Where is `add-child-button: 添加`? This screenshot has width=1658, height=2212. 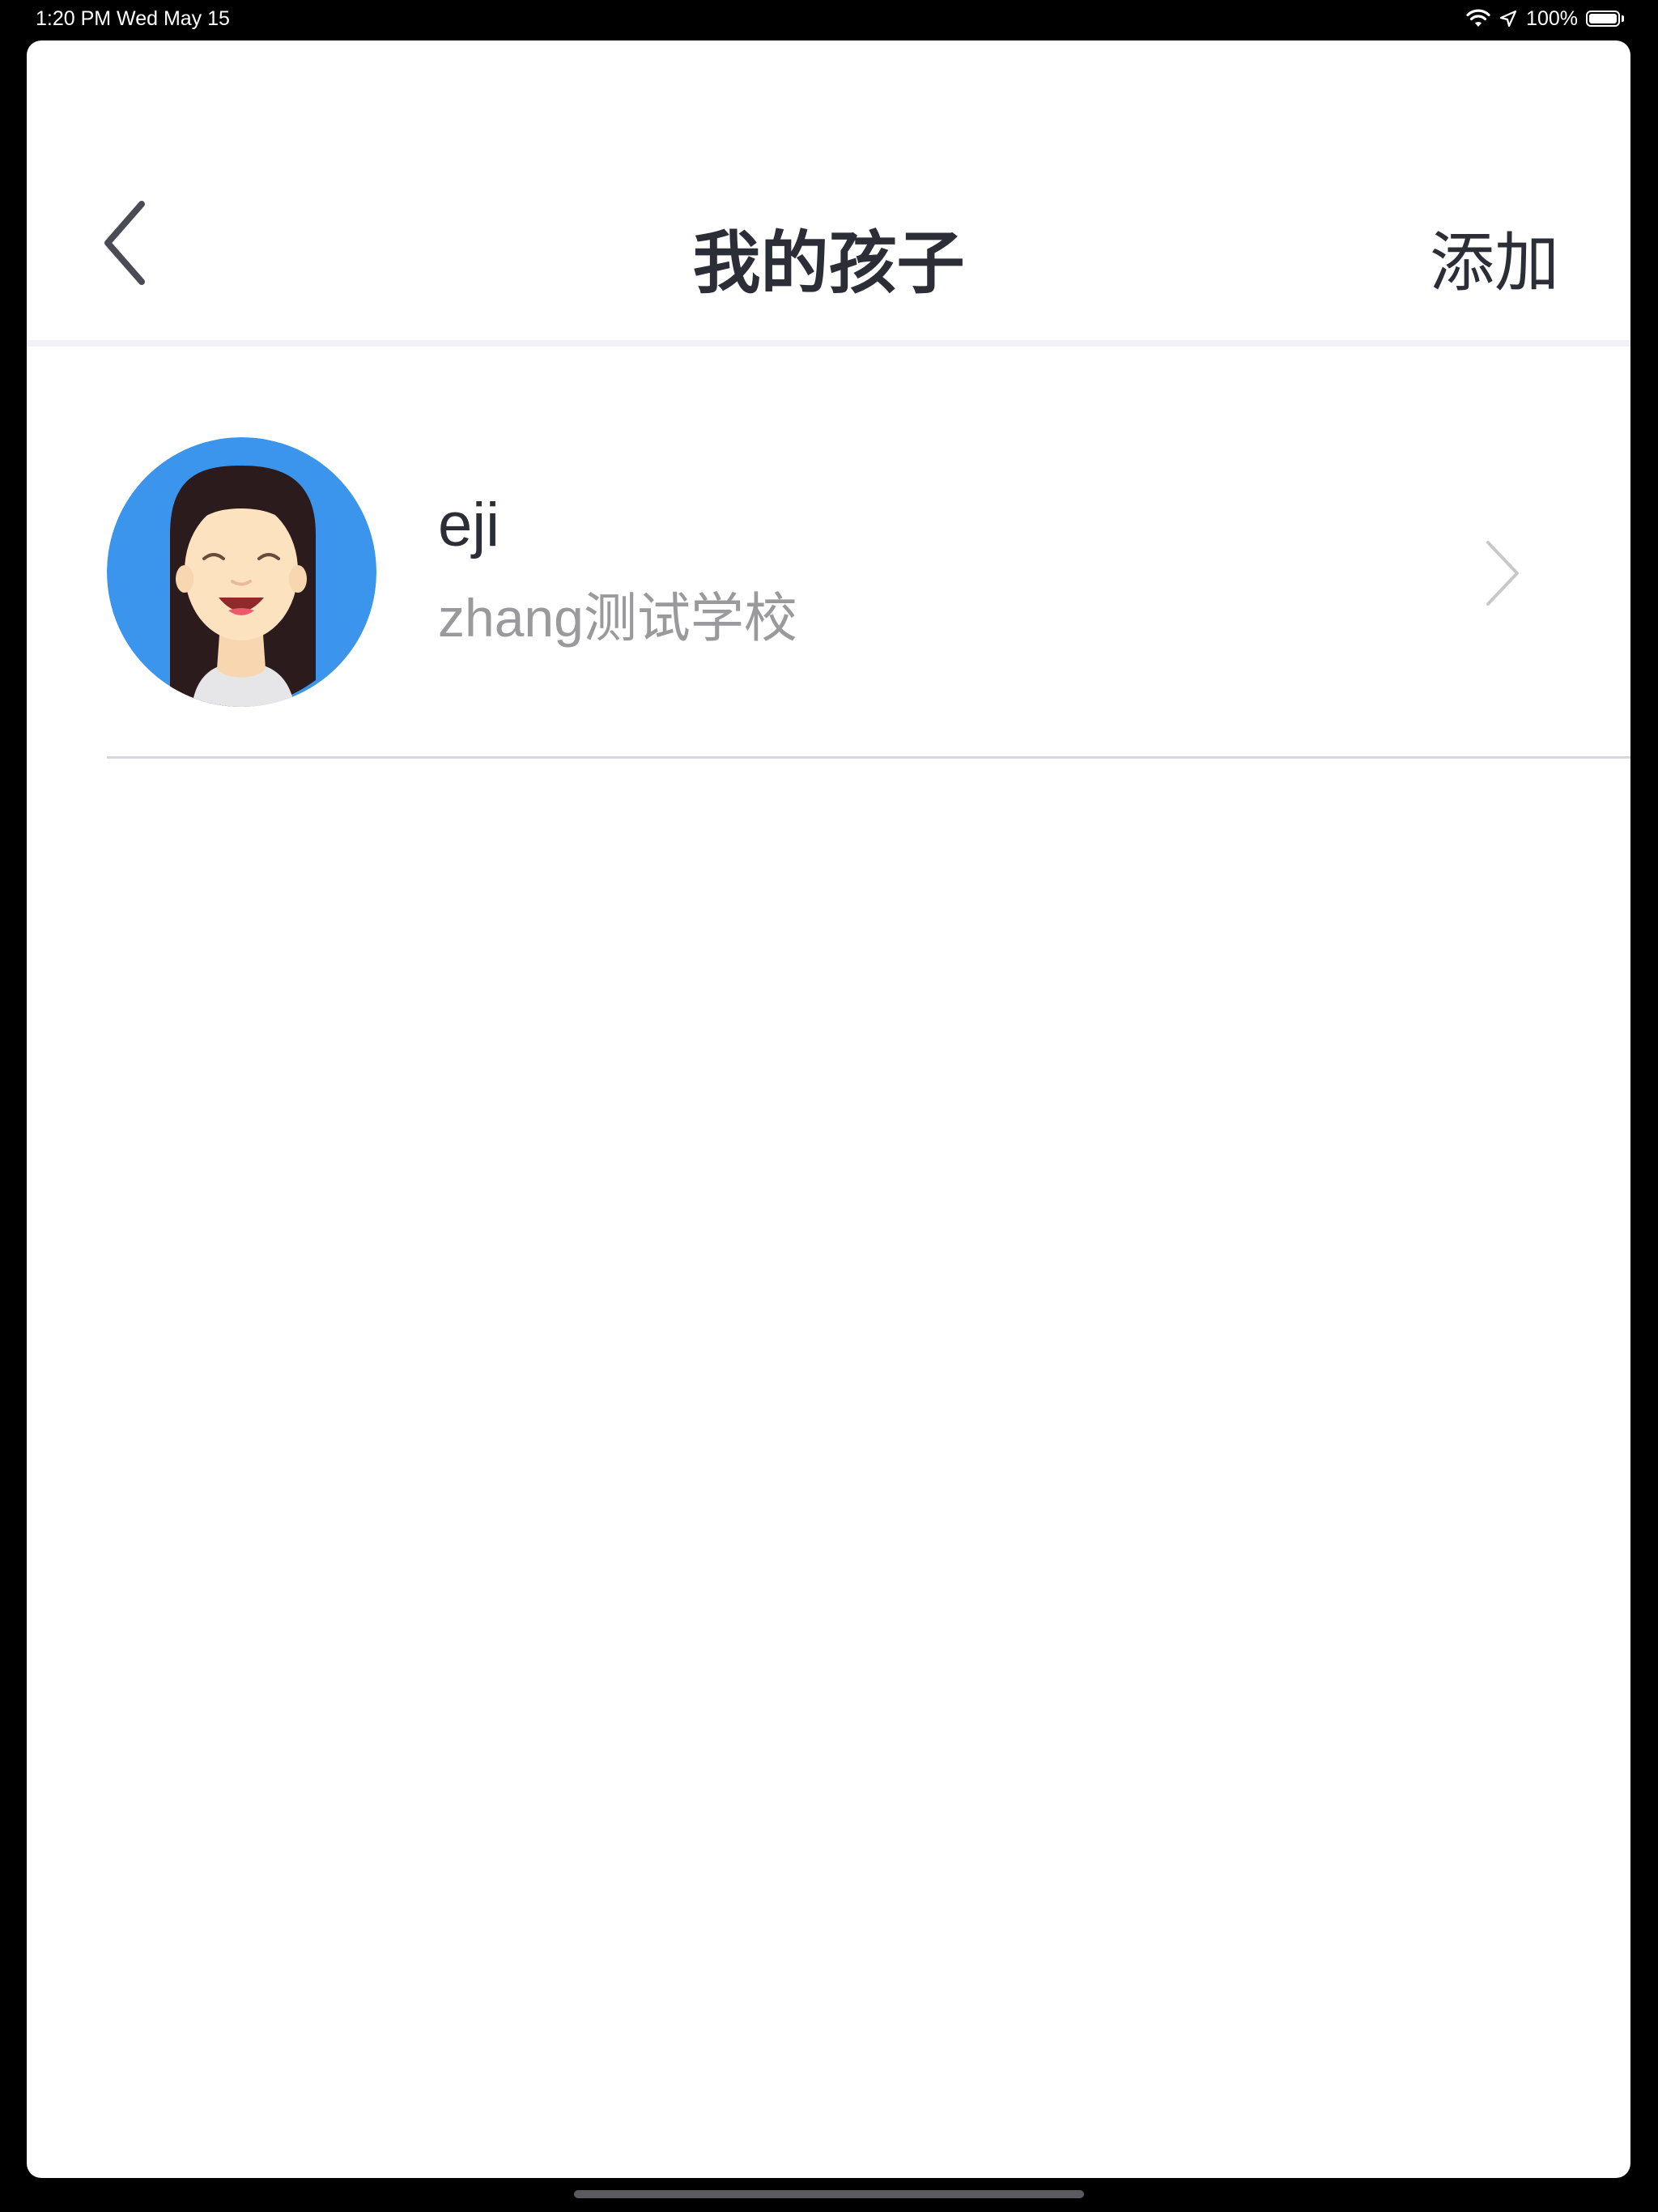
add-child-button: 添加 is located at coordinates (1494, 263).